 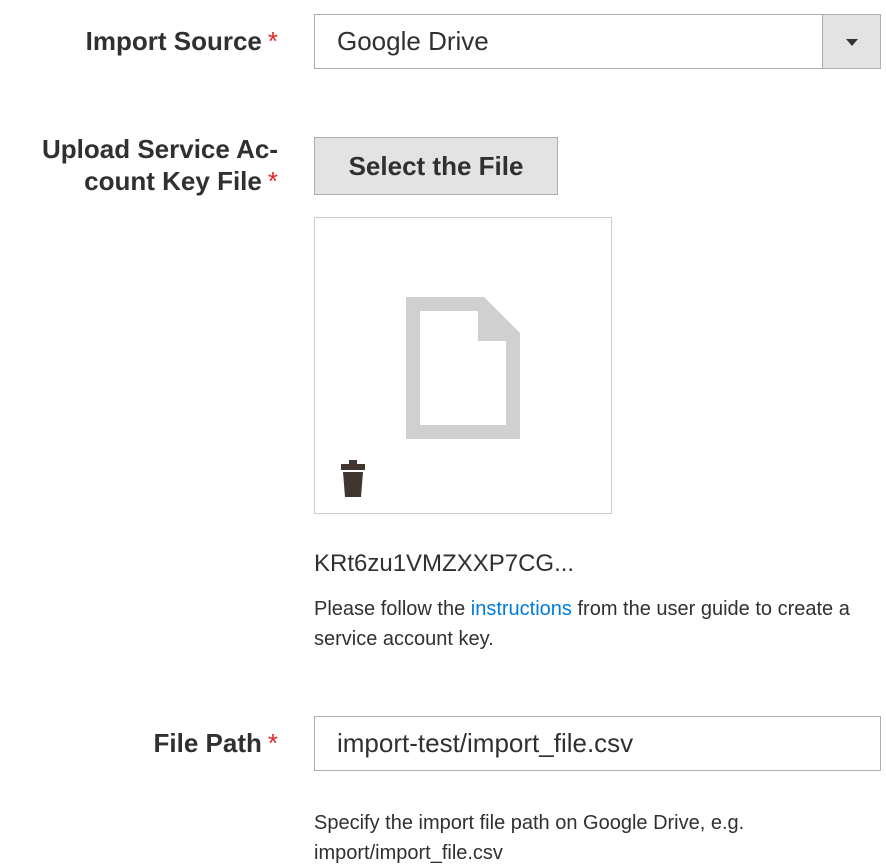 I want to click on file-path-input, so click(x=597, y=743).